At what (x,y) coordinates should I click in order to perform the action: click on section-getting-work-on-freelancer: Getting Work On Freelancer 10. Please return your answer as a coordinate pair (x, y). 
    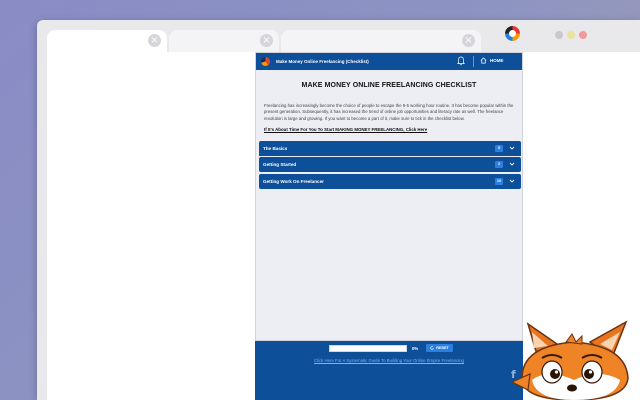
    Looking at the image, I should click on (390, 181).